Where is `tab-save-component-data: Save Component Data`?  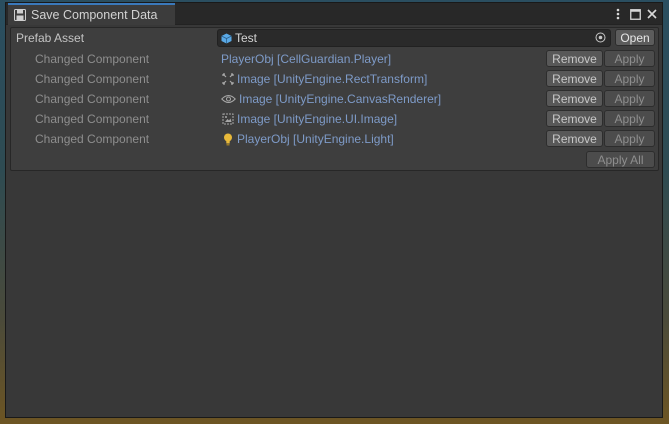 tab-save-component-data: Save Component Data is located at coordinates (91, 14).